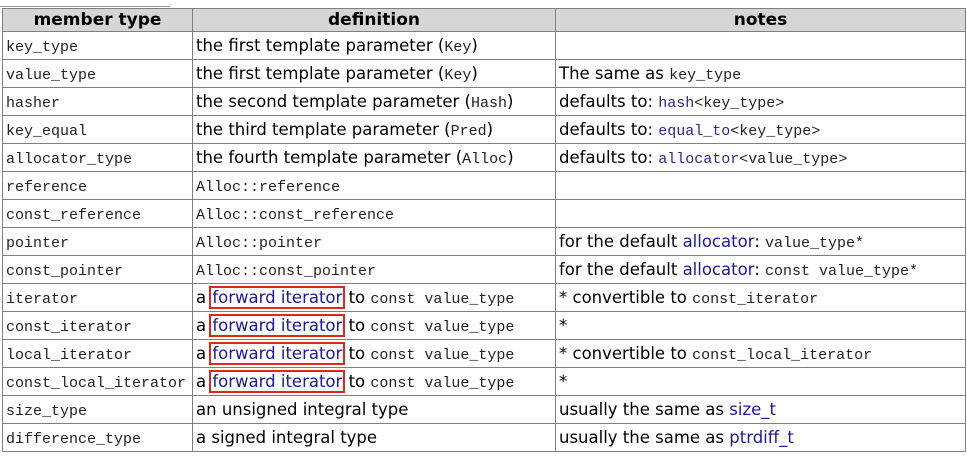 The width and height of the screenshot is (967, 460). Describe the element at coordinates (333, 101) in the screenshot. I see `cell-text: the second template parameter (` at that location.